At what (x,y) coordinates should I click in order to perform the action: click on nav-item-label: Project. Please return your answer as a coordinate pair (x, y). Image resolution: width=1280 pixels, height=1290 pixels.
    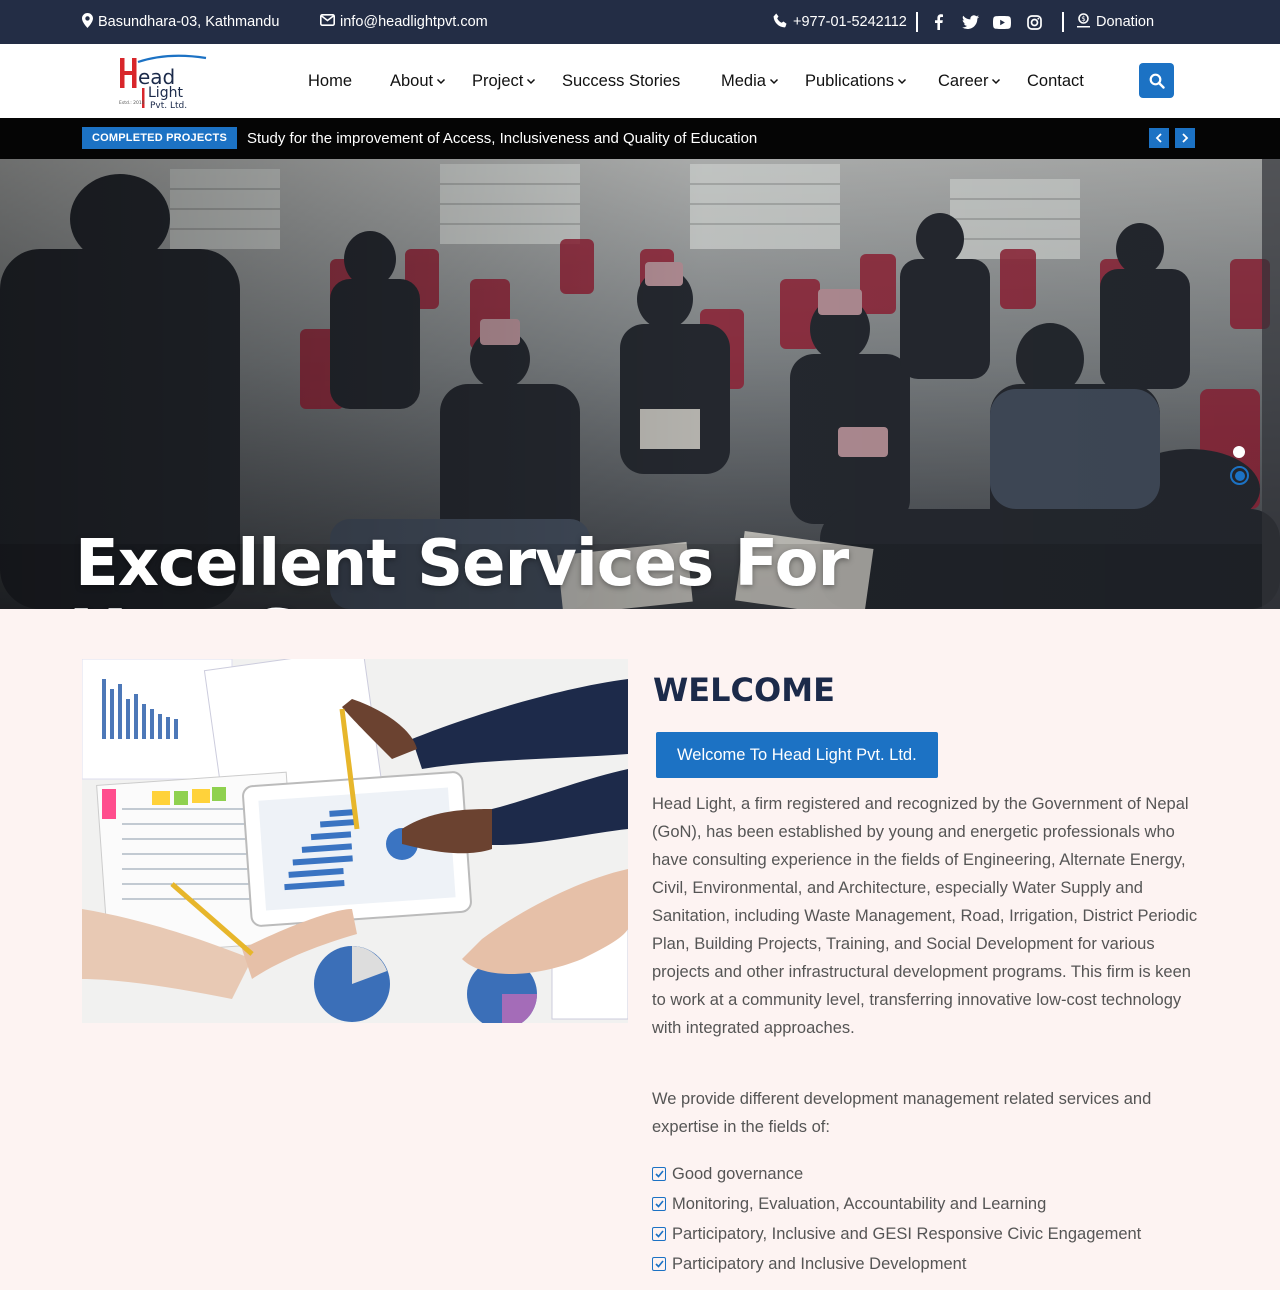
    Looking at the image, I should click on (497, 81).